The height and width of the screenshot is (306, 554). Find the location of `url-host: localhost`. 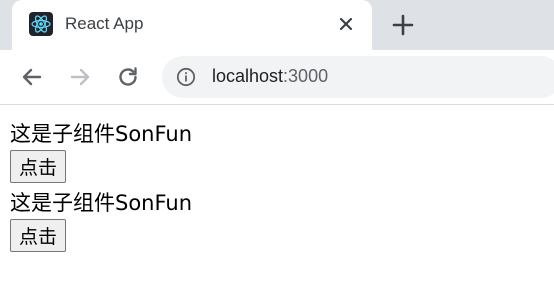

url-host: localhost is located at coordinates (248, 76).